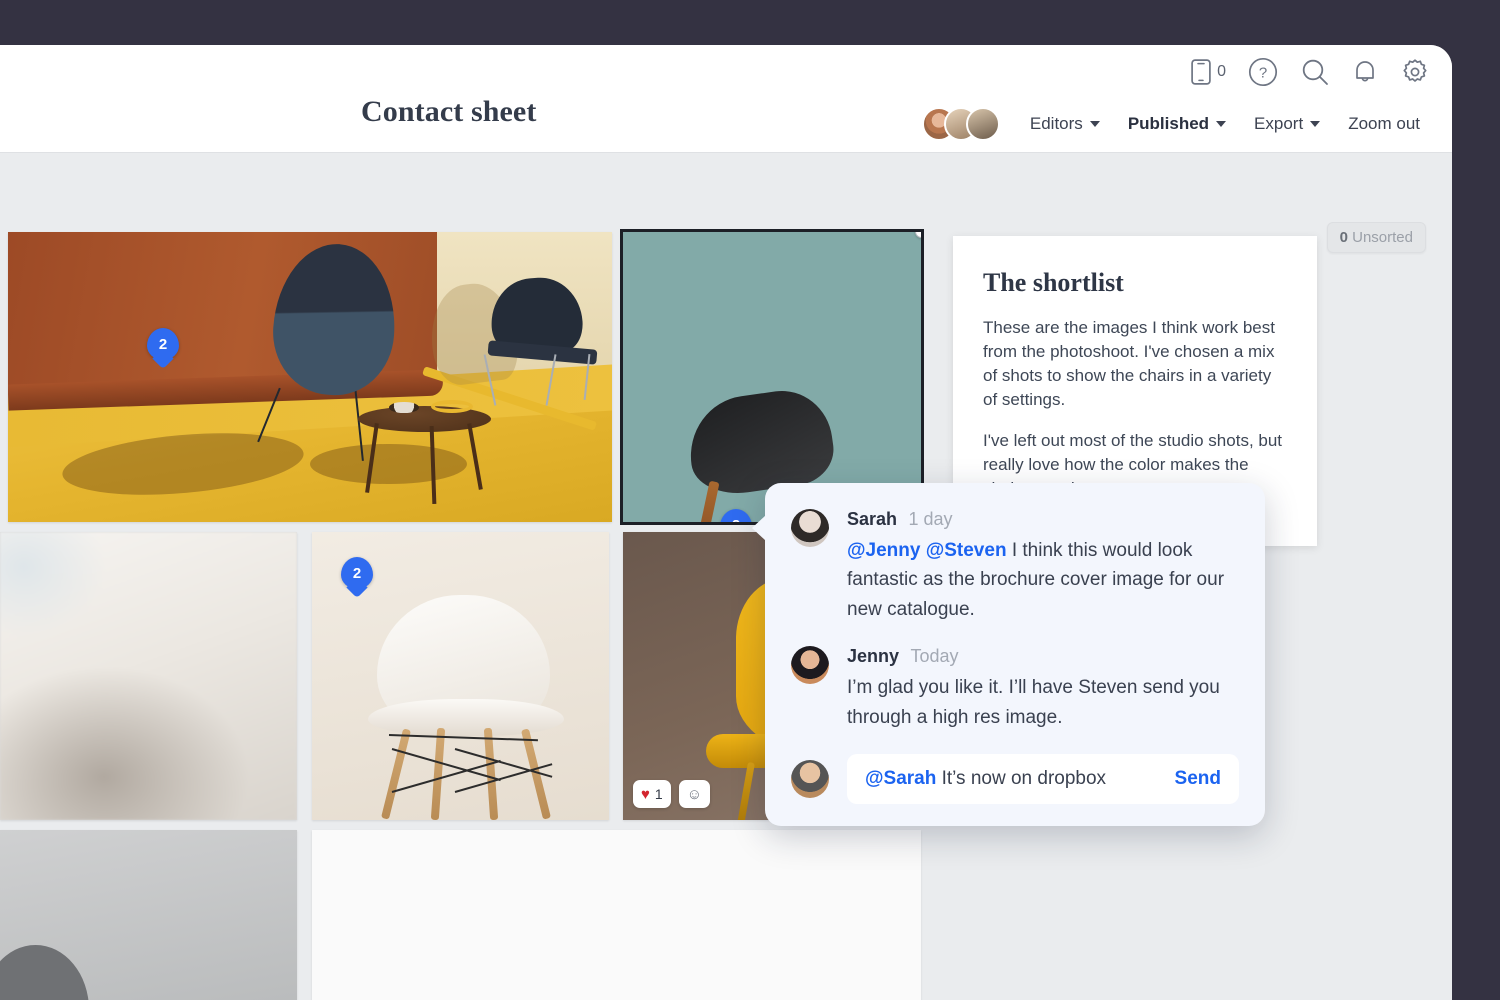 This screenshot has height=1000, width=1500. I want to click on search-button, so click(1315, 72).